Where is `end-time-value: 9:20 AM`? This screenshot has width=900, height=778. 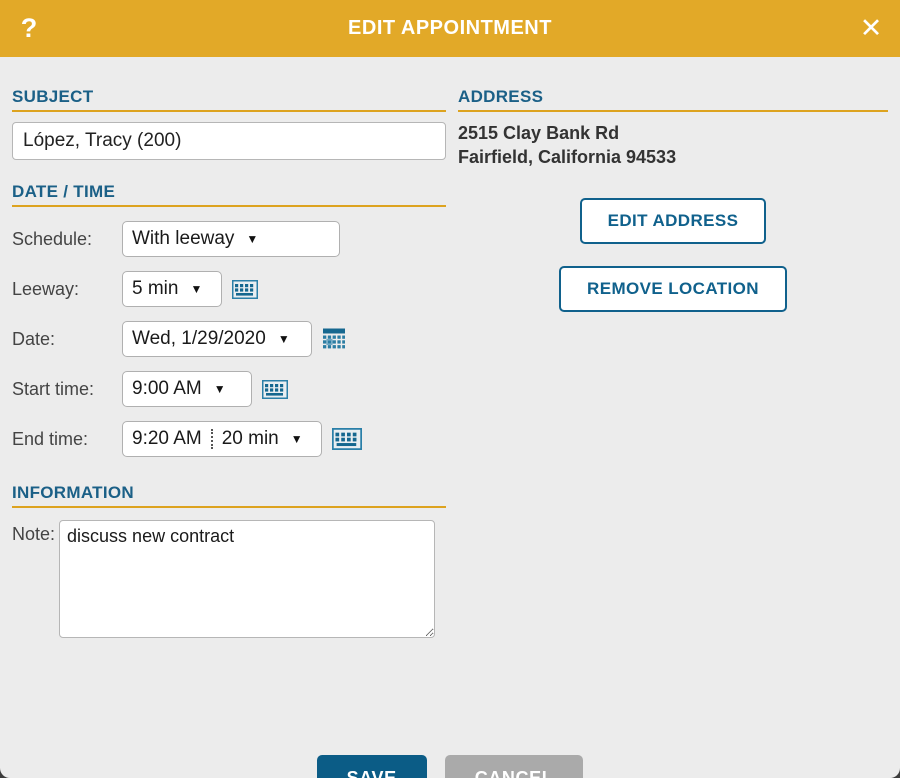 end-time-value: 9:20 AM is located at coordinates (167, 438).